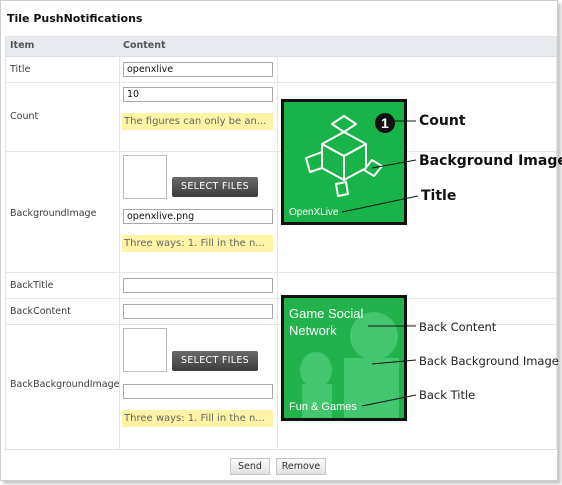 The height and width of the screenshot is (485, 562). Describe the element at coordinates (447, 395) in the screenshot. I see `annotation-back-title: Back Title` at that location.